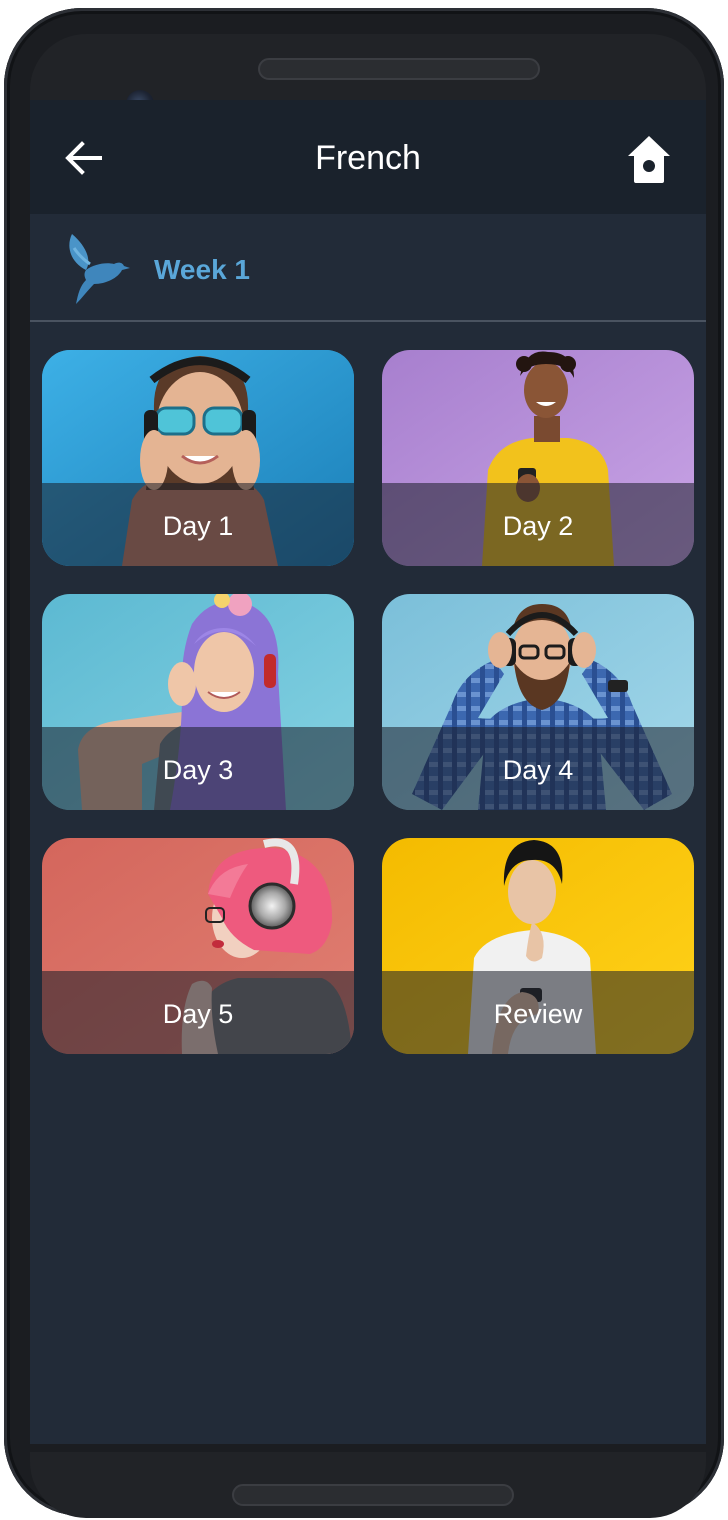 The height and width of the screenshot is (1520, 728). Describe the element at coordinates (368, 268) in the screenshot. I see `week-header: Week 1` at that location.